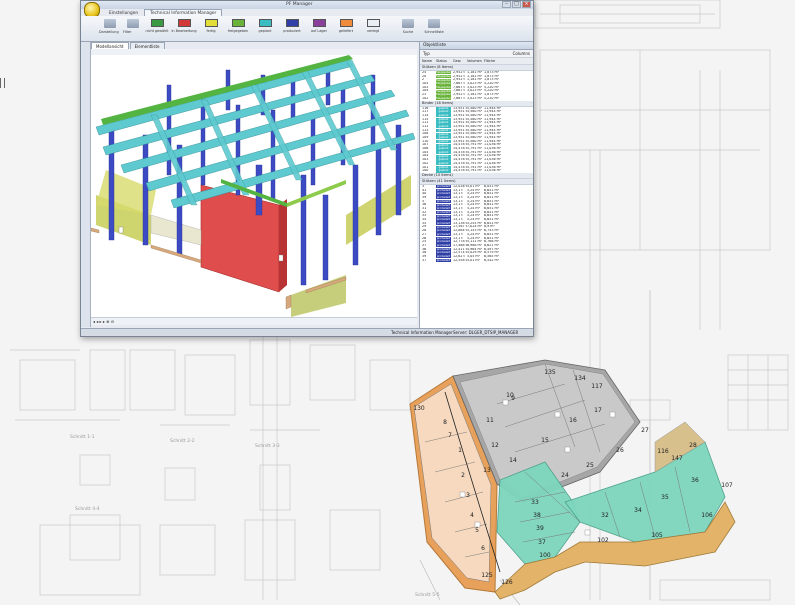 This screenshot has height=605, width=795. I want to click on minimize-button: –, so click(506, 4).